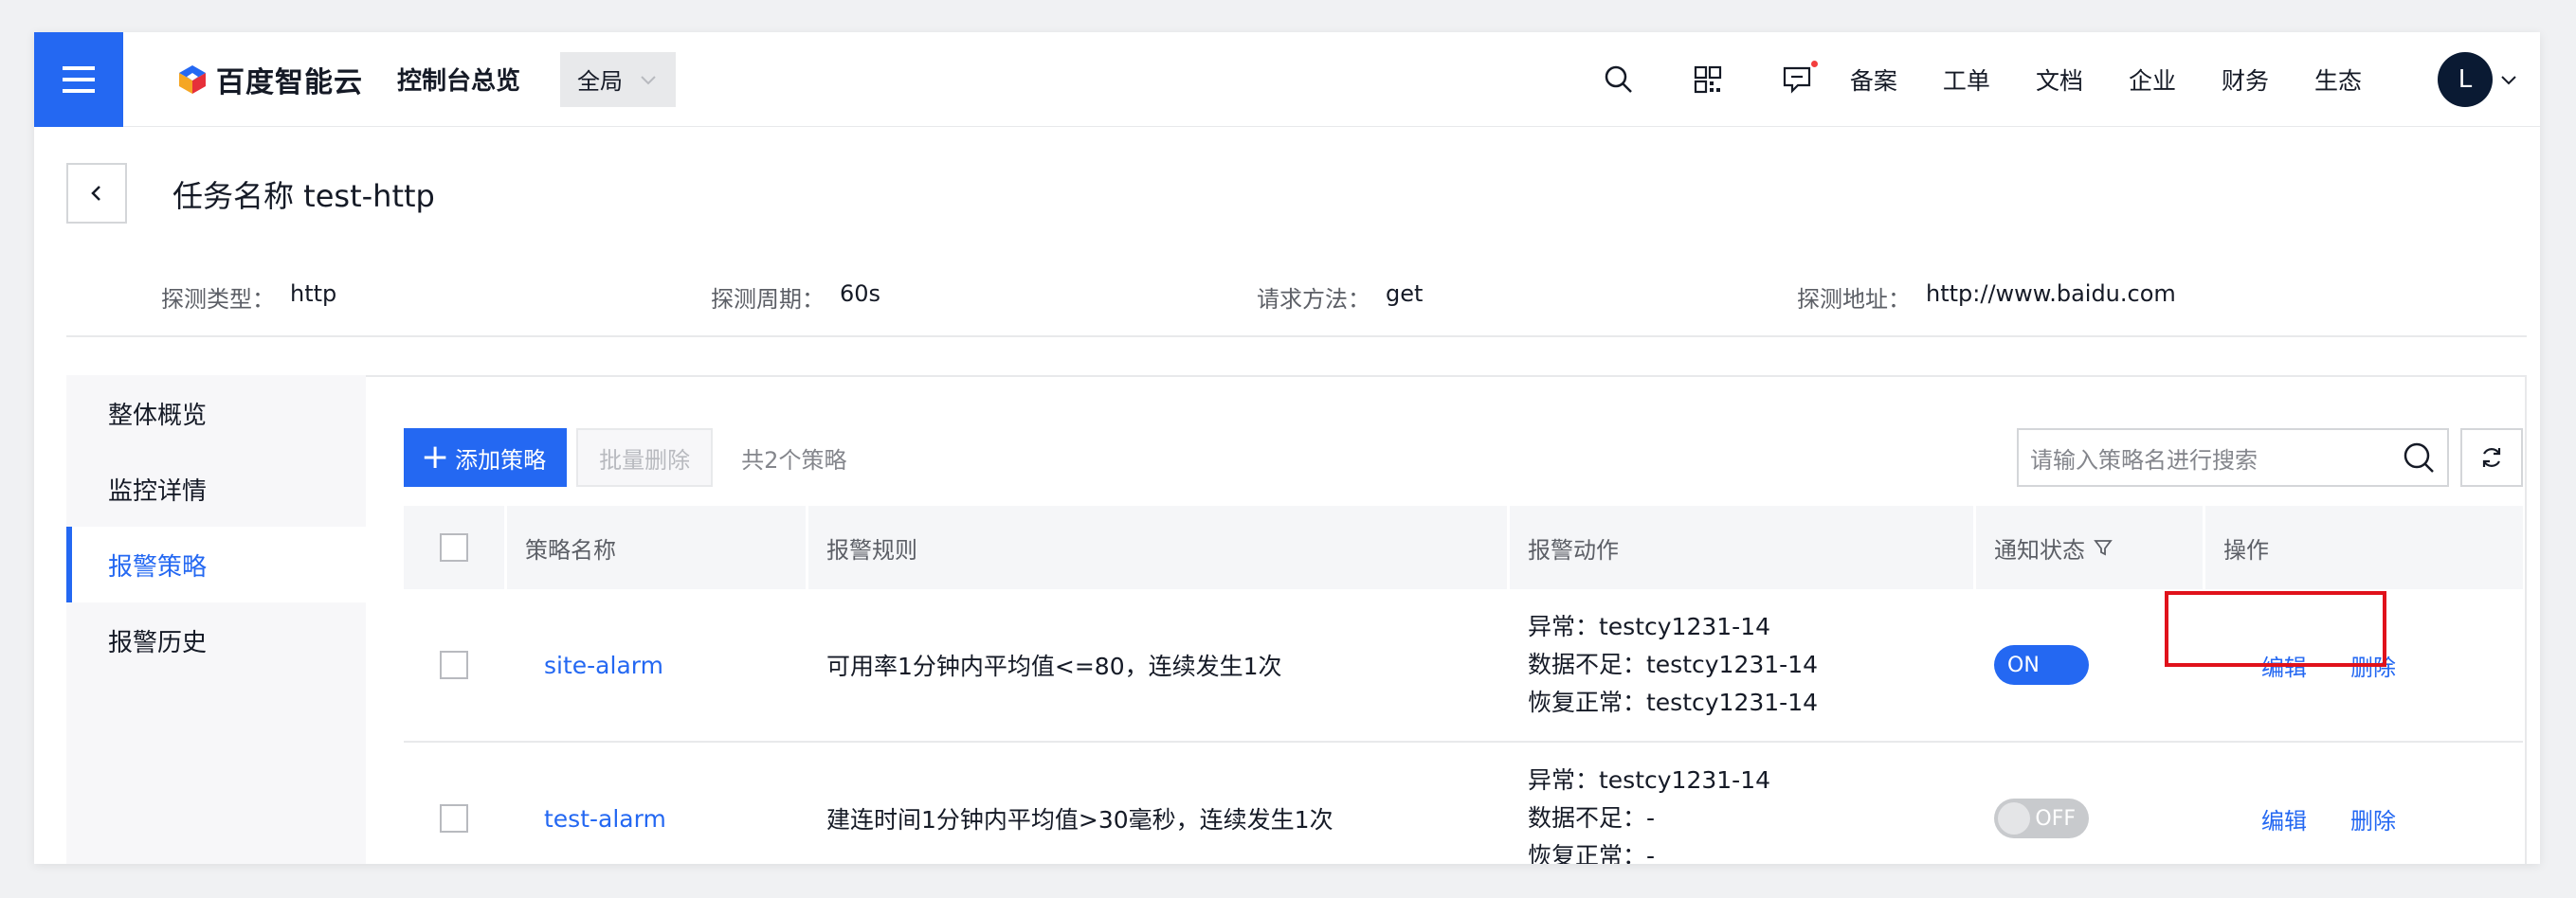  I want to click on qrcode-button, so click(1707, 79).